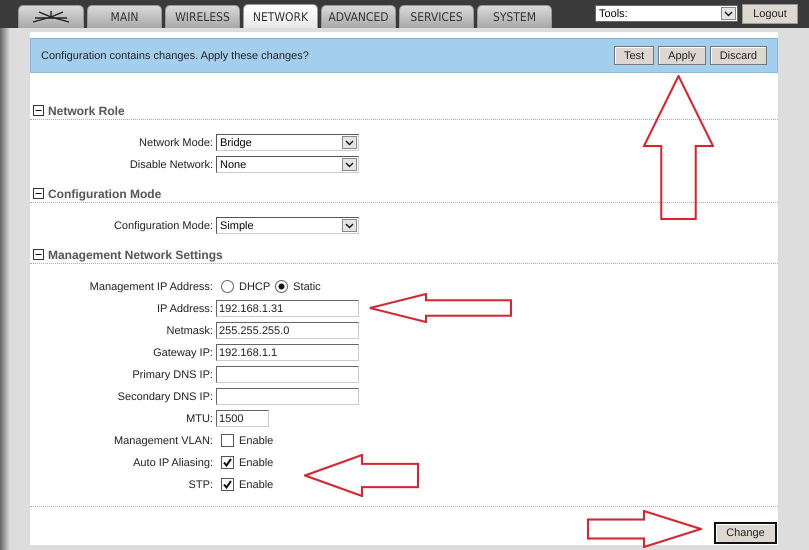 The height and width of the screenshot is (550, 809). I want to click on banner-button: Apply, so click(682, 55).